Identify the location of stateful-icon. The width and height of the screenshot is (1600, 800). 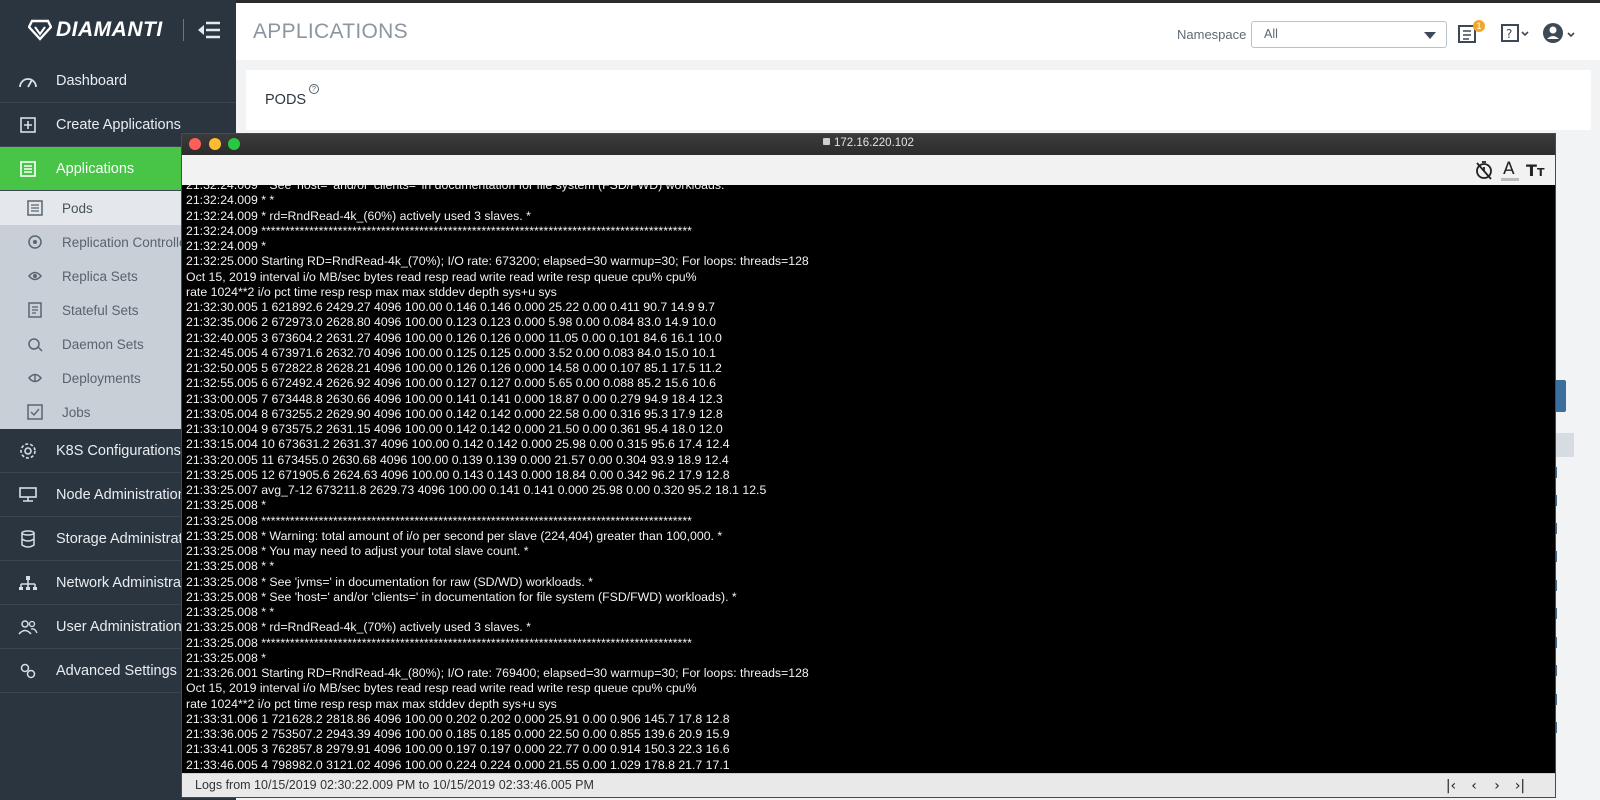
(35, 310).